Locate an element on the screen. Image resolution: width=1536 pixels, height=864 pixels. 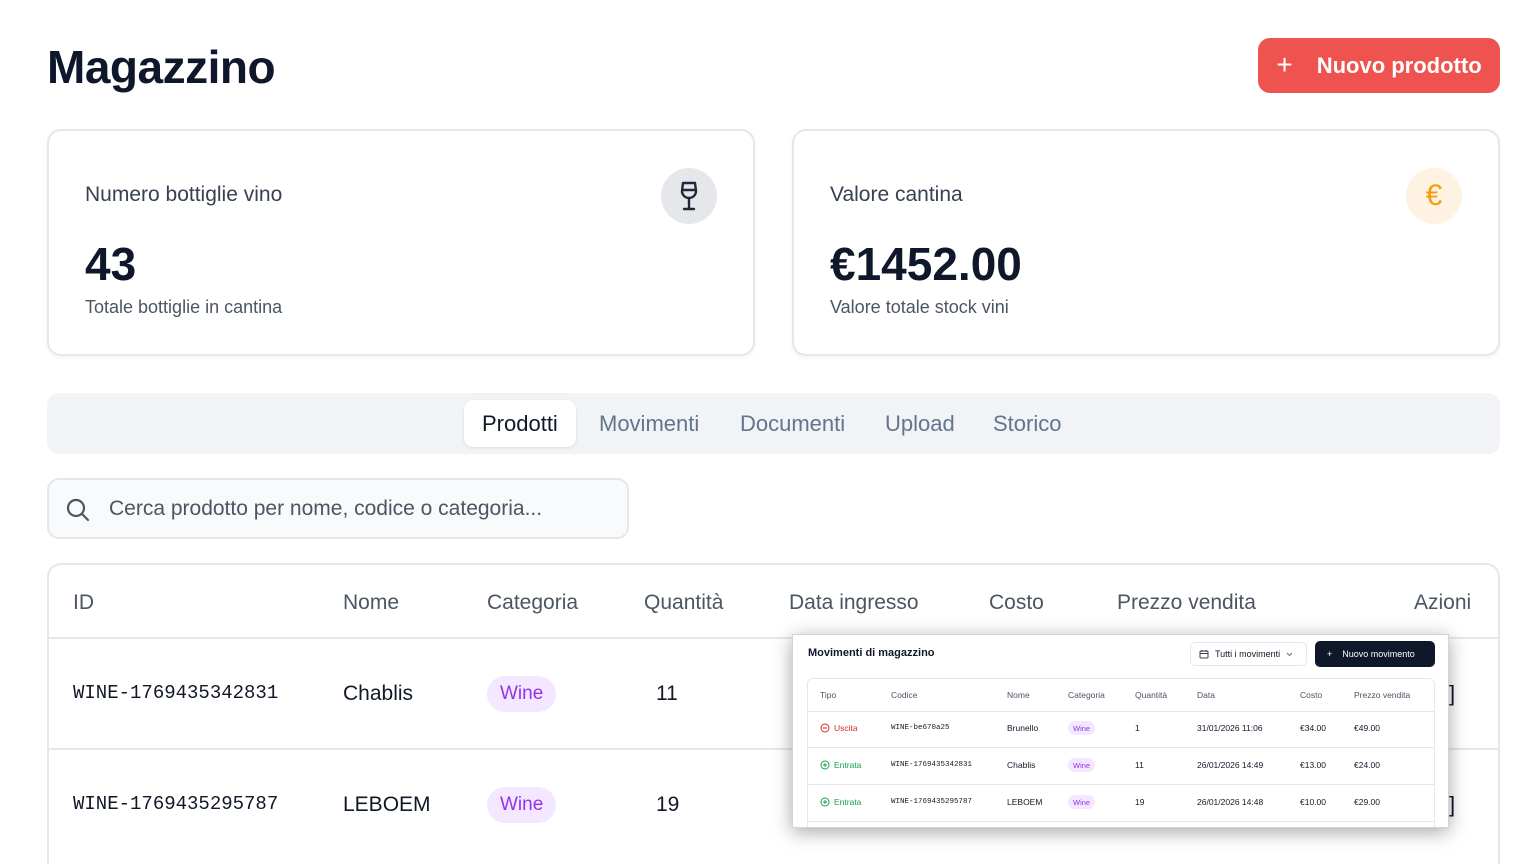
column-header-data: Data is located at coordinates (1206, 695).